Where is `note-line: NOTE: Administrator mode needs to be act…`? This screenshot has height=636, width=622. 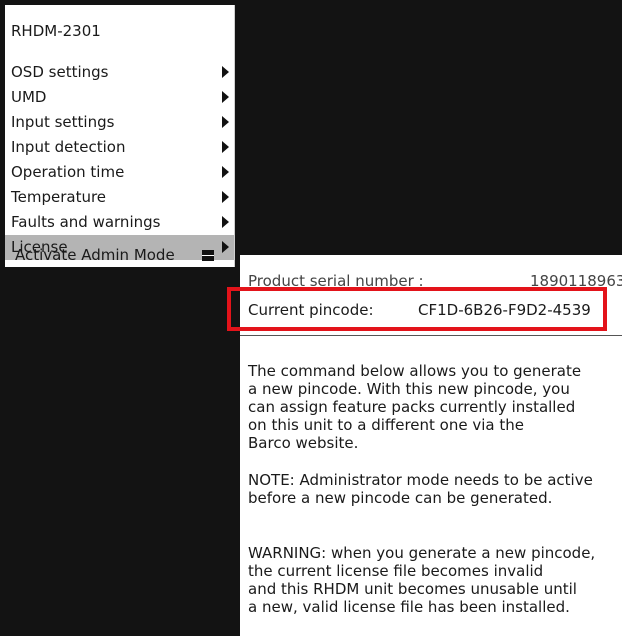 note-line: NOTE: Administrator mode needs to be act… is located at coordinates (420, 480).